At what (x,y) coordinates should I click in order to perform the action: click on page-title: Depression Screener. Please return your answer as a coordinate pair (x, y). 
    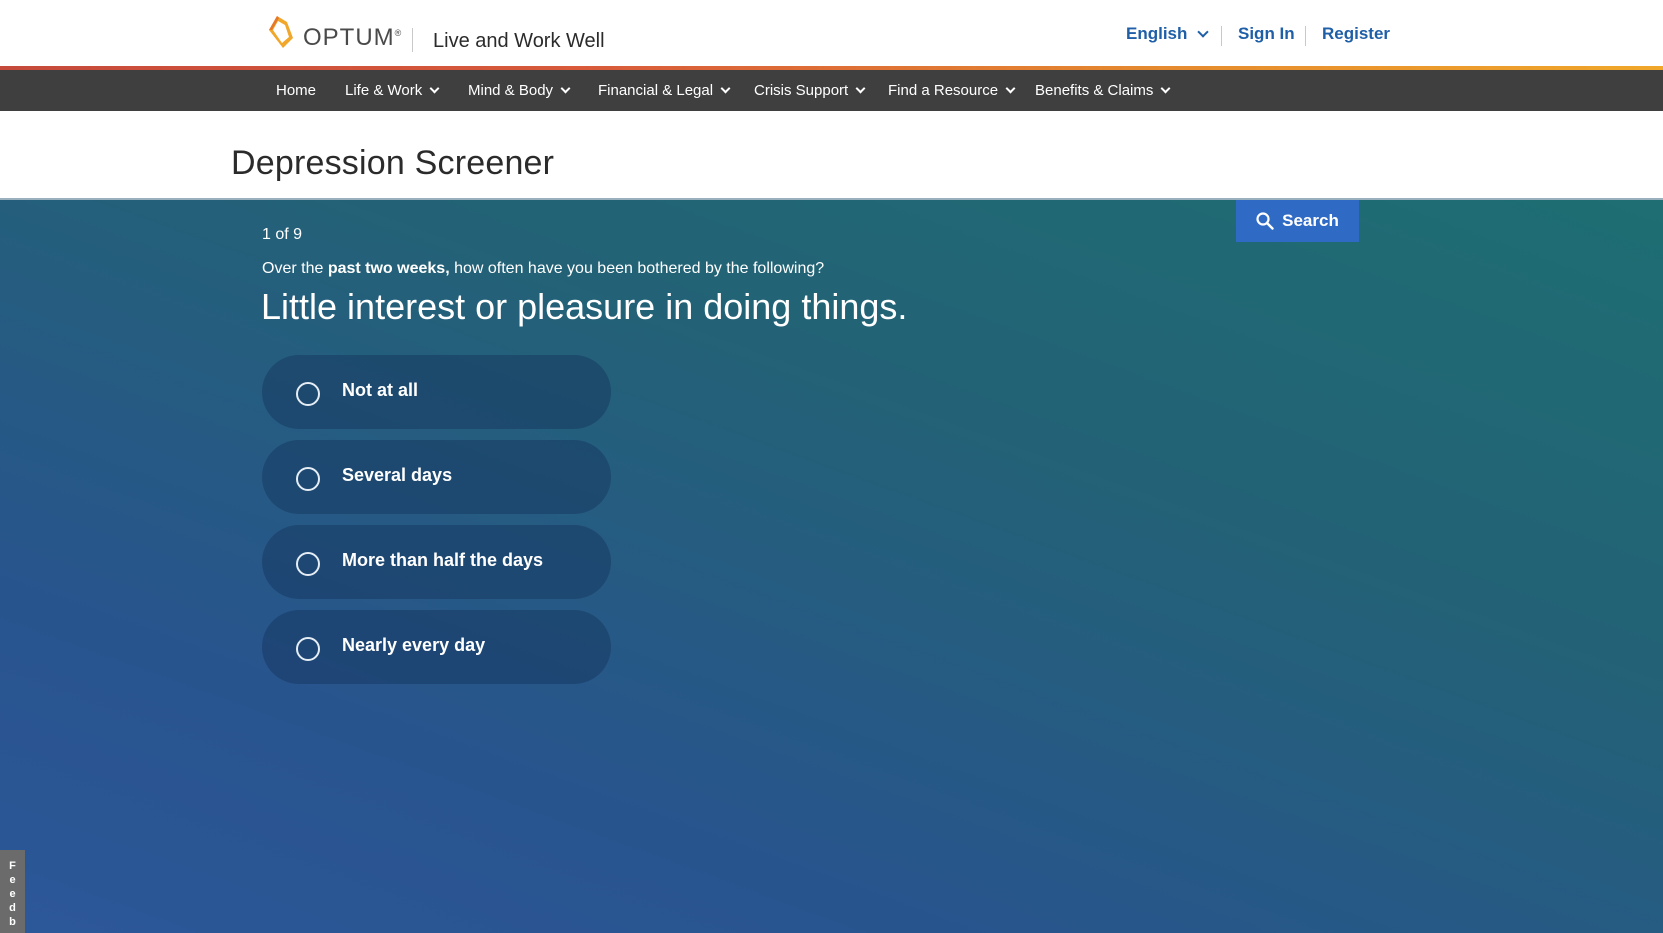
    Looking at the image, I should click on (393, 163).